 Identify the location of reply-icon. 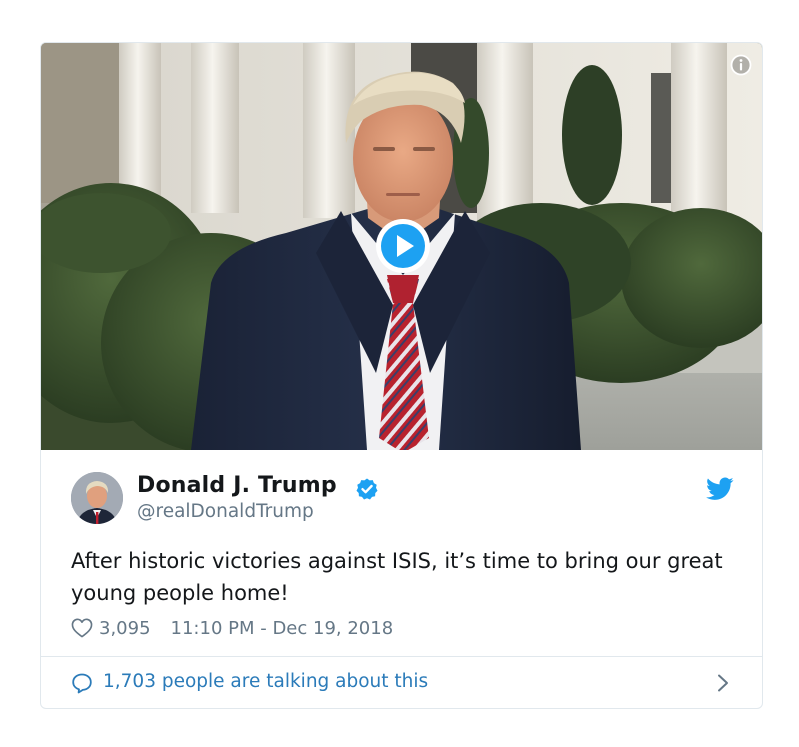
(82, 683).